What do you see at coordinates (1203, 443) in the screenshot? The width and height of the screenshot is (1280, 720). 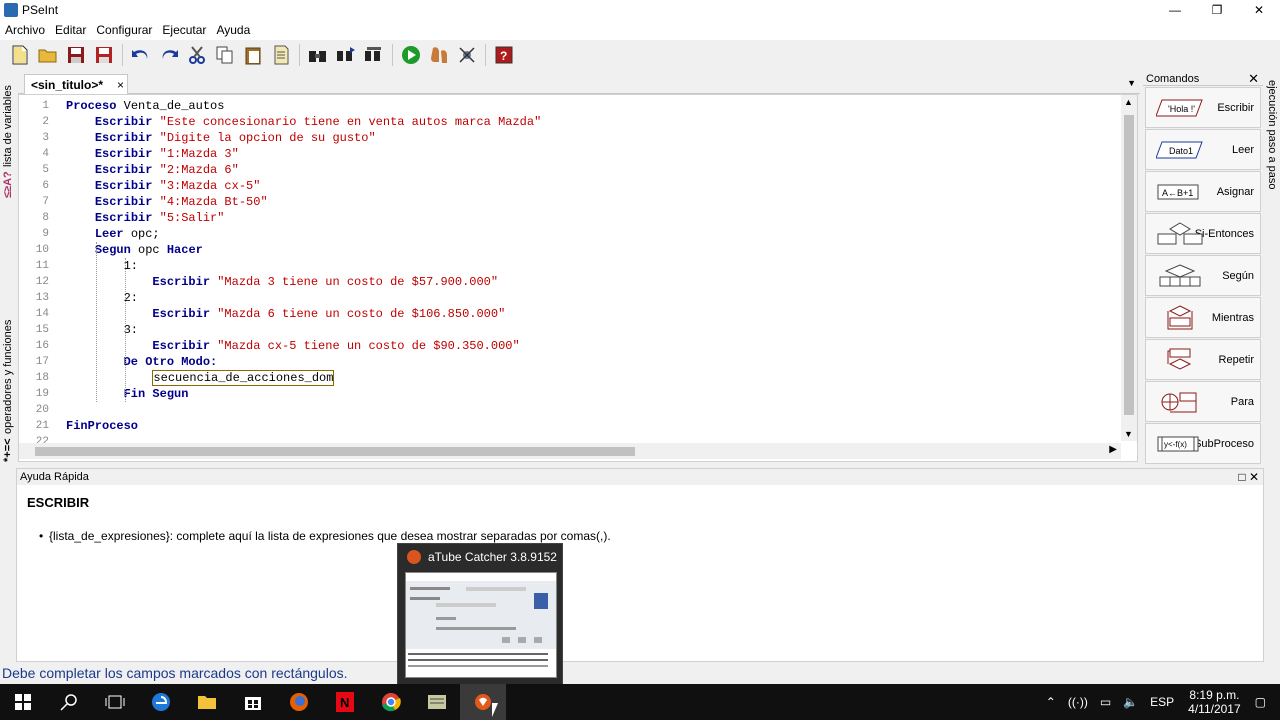 I see `command-subproceso: y<-f(x) SubProceso` at bounding box center [1203, 443].